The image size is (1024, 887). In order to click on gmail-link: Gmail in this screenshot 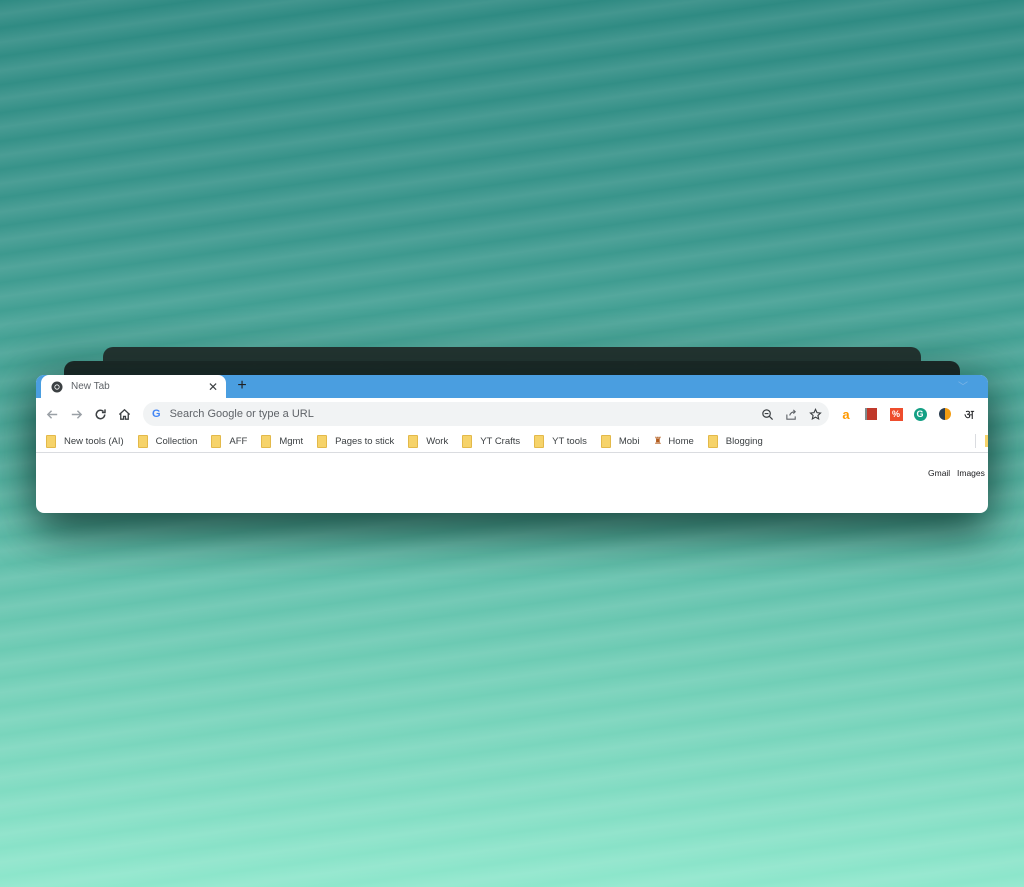, I will do `click(939, 473)`.